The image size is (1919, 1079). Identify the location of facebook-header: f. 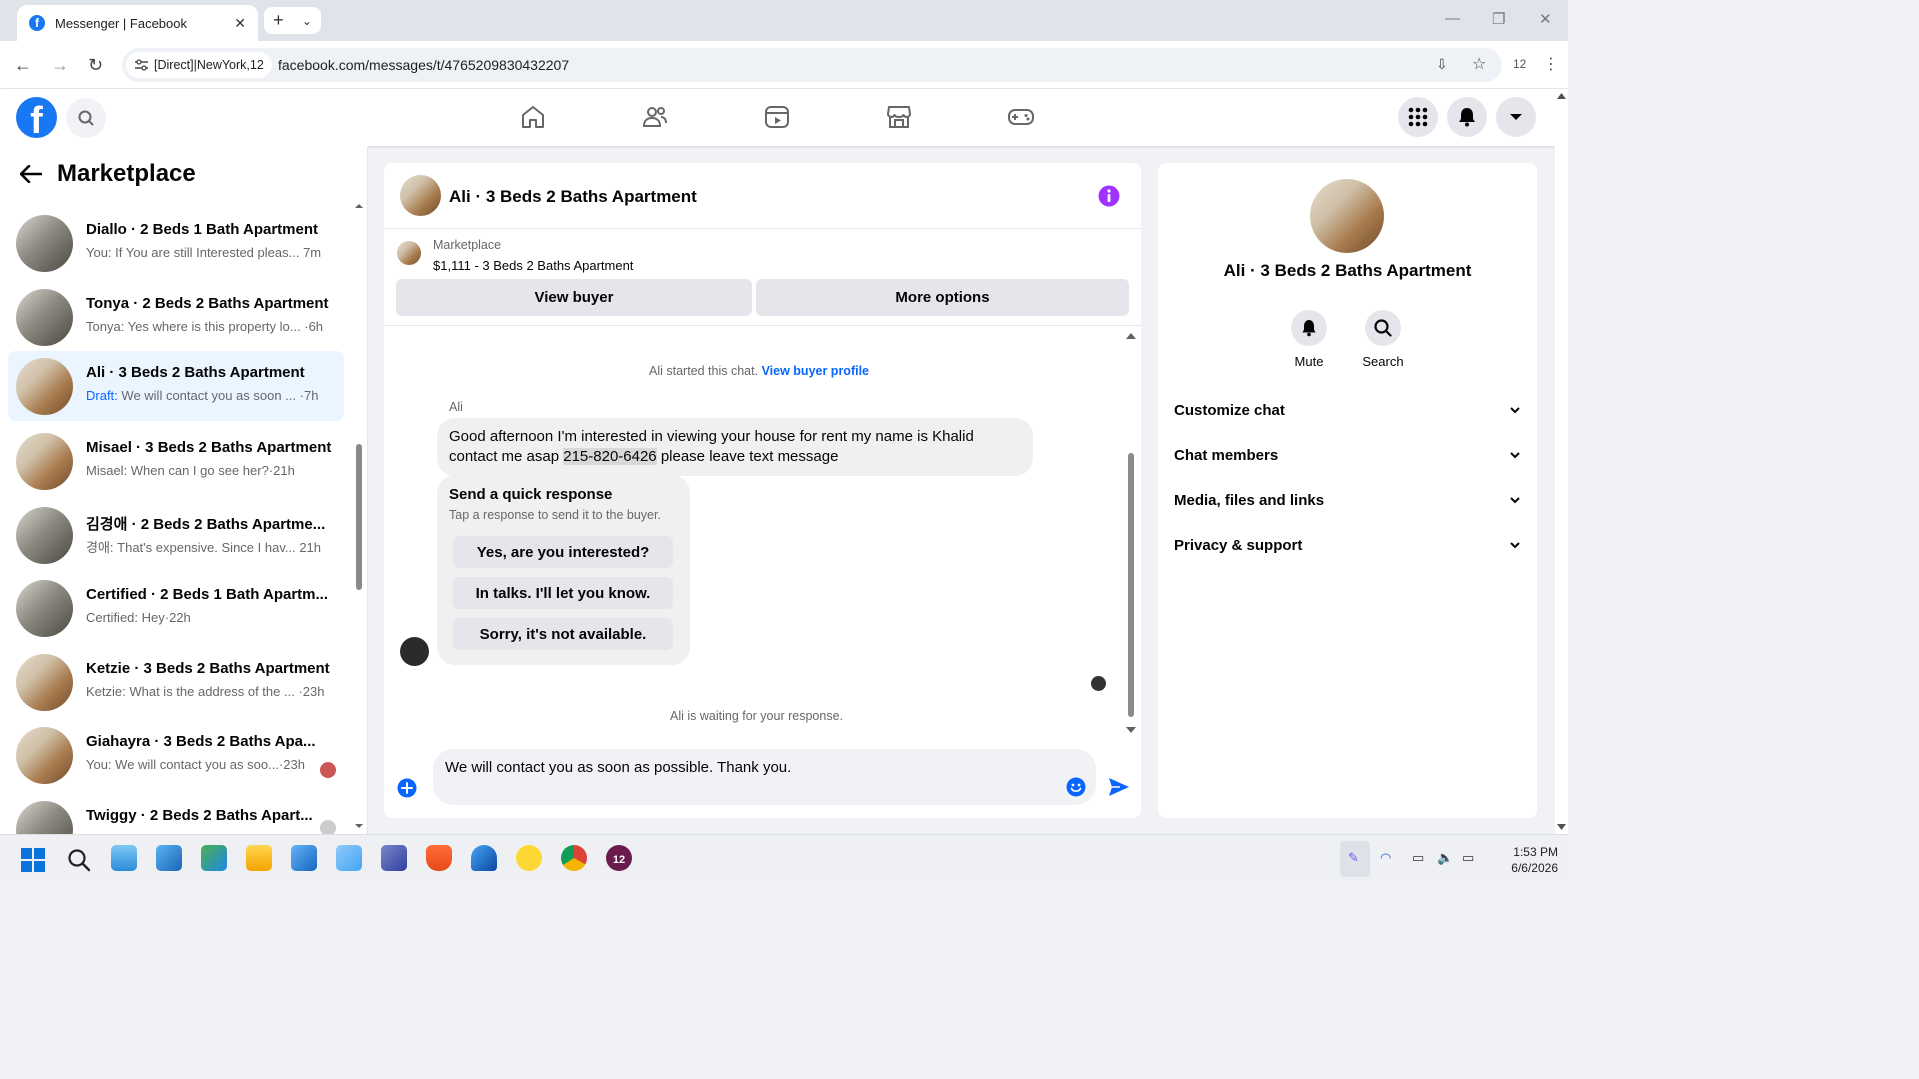
(777, 117).